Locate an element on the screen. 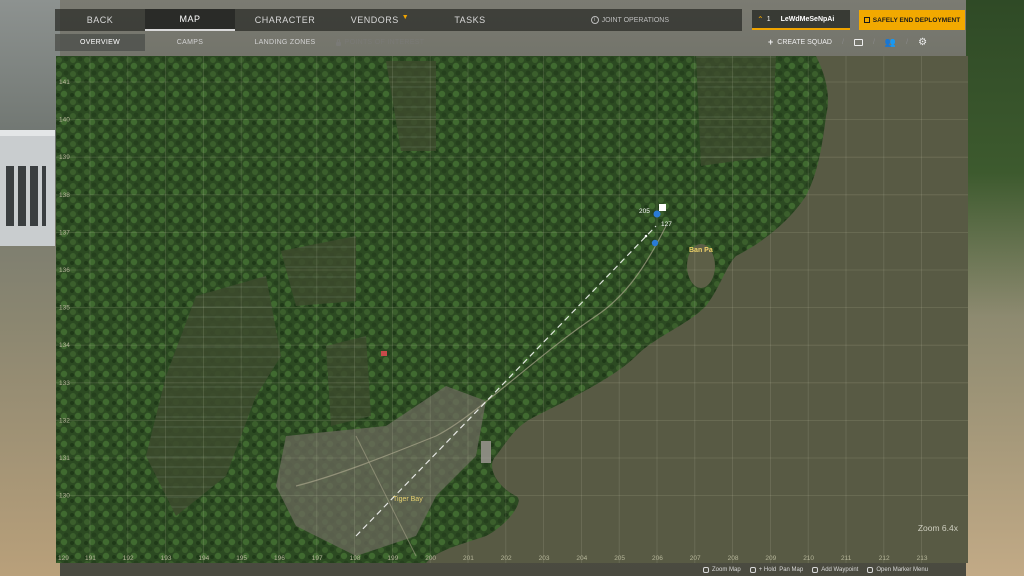 This screenshot has width=1024, height=576. hint-pan-map: + Hold Pan Map is located at coordinates (776, 570).